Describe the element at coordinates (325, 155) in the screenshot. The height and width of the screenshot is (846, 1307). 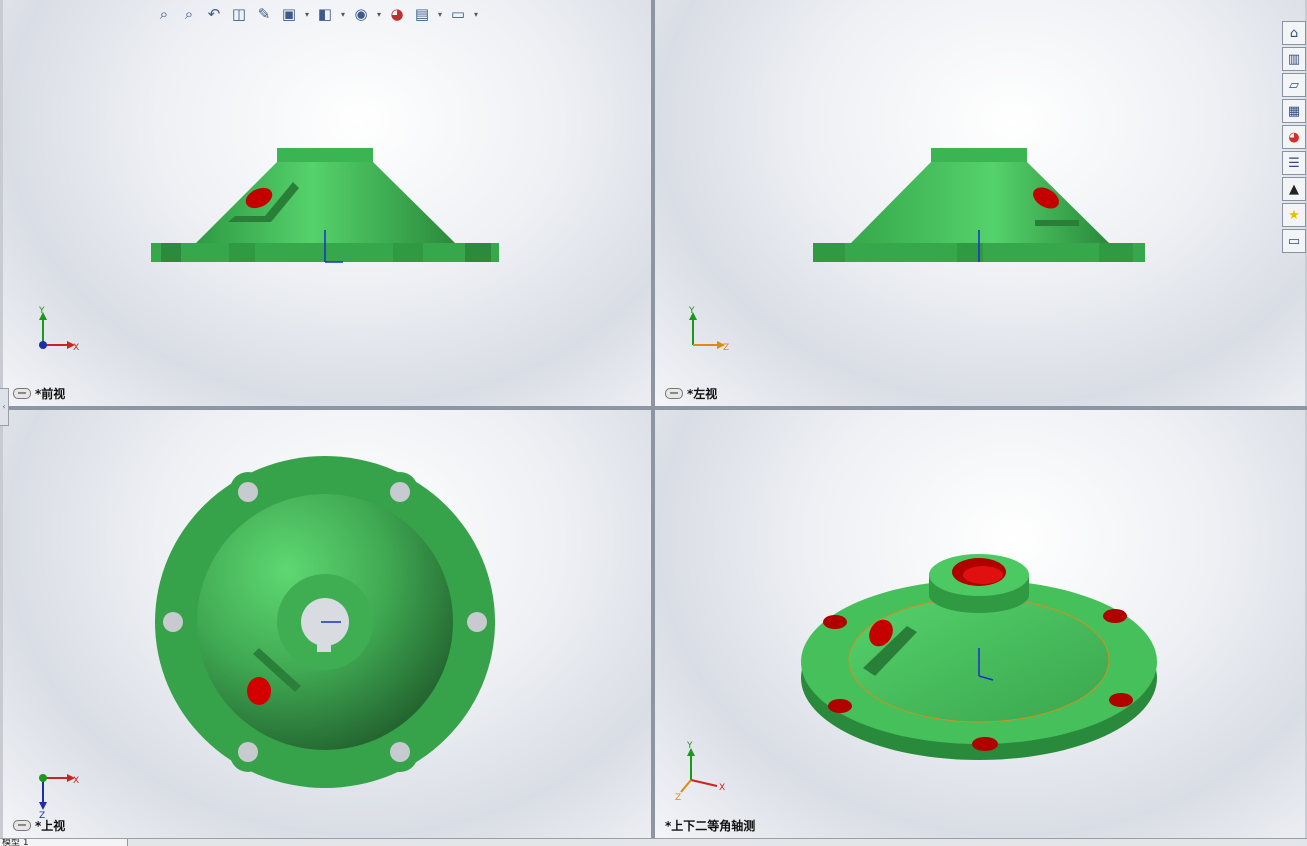
I see `front-boss` at that location.